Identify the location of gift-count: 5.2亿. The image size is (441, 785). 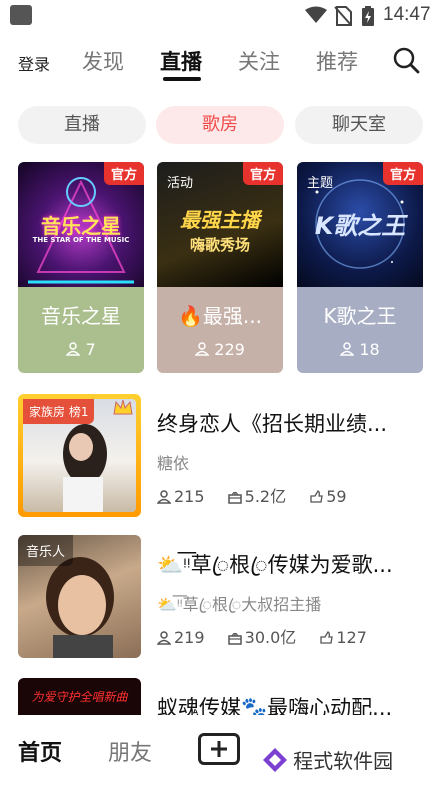
(265, 496).